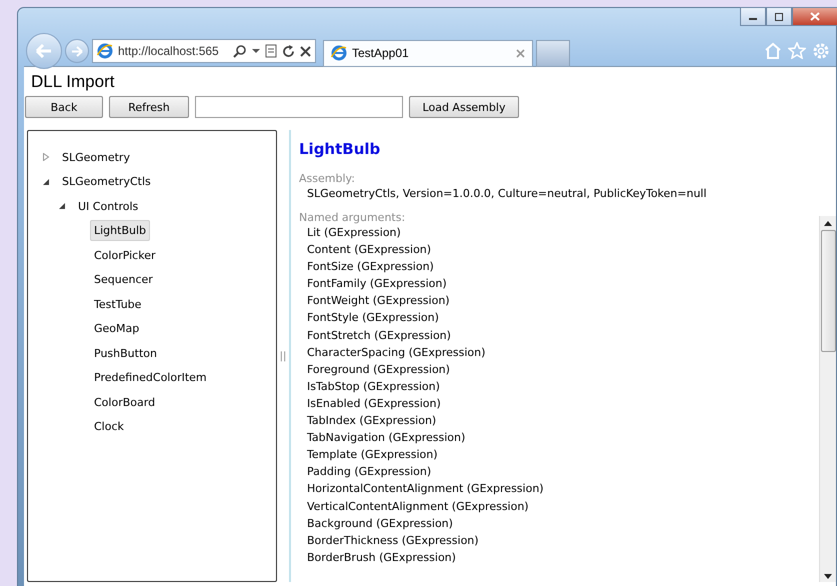 The width and height of the screenshot is (837, 586). I want to click on argument-item: BorderThickness (GExpression), so click(393, 540).